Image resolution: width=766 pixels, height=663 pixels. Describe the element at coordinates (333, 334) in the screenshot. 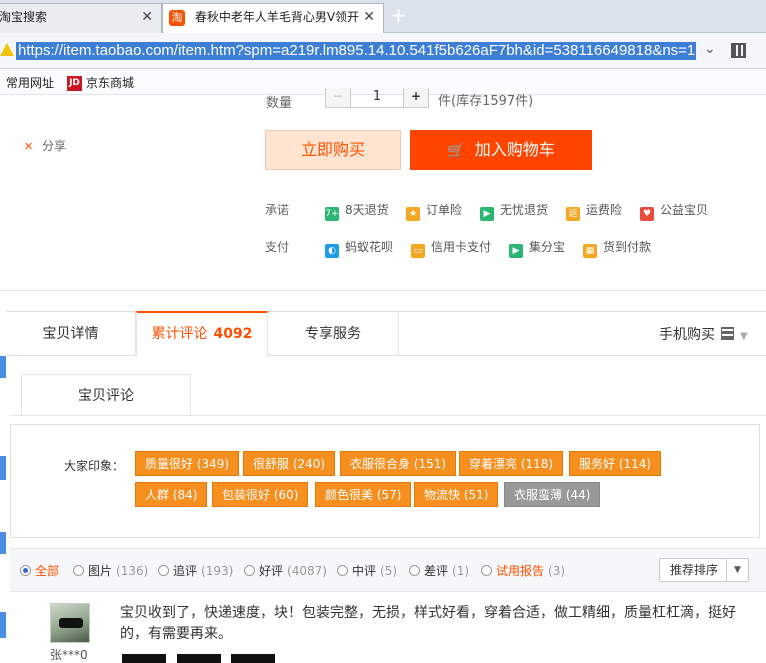

I see `tab-service: 专享服务` at that location.